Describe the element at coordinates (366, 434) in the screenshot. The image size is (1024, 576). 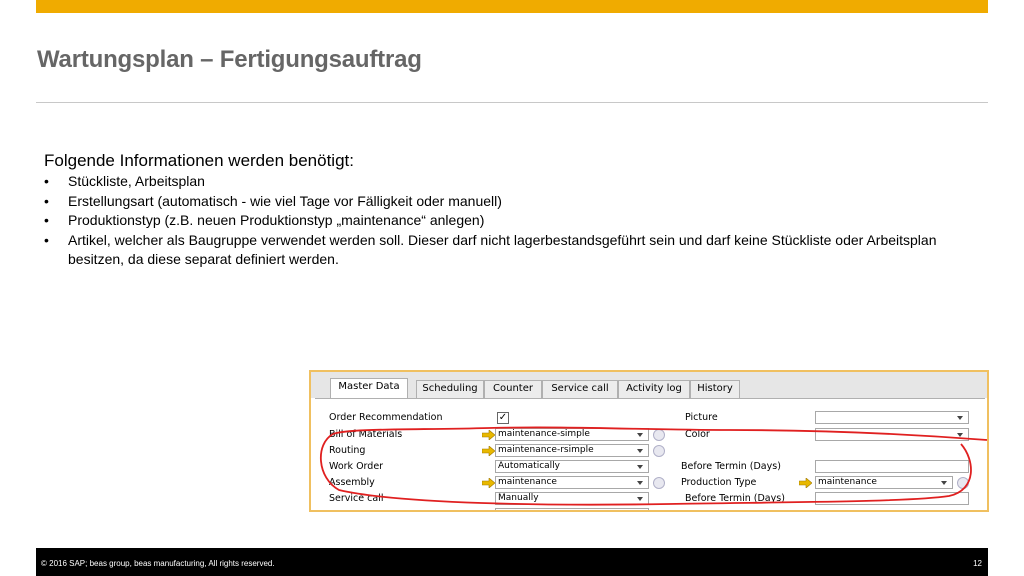
I see `bill-of-materials-label: Bill of Materials` at that location.